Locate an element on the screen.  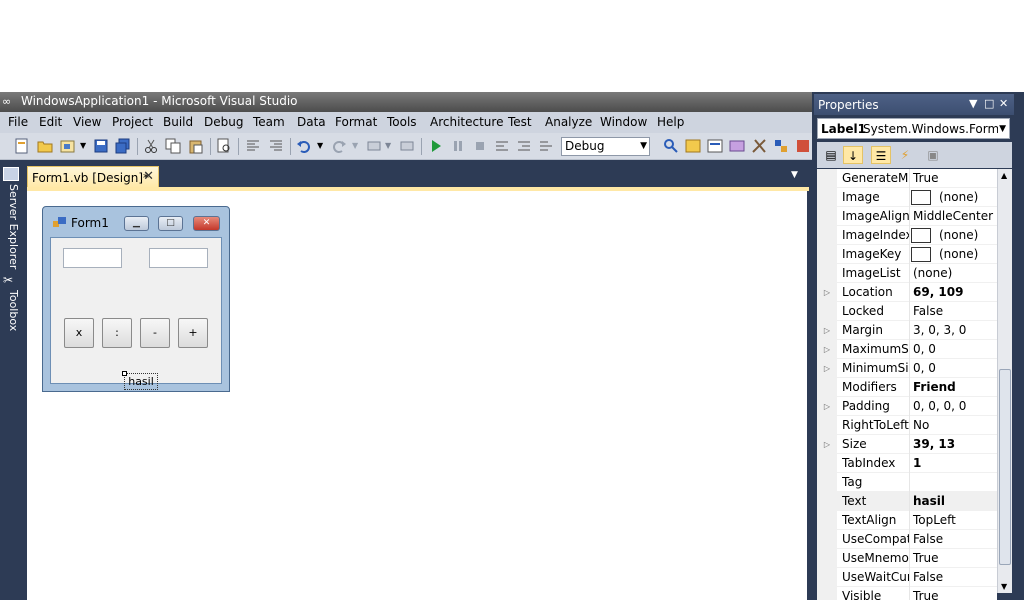
toolbox-tab: Toolbox is located at coordinates (11, 310).